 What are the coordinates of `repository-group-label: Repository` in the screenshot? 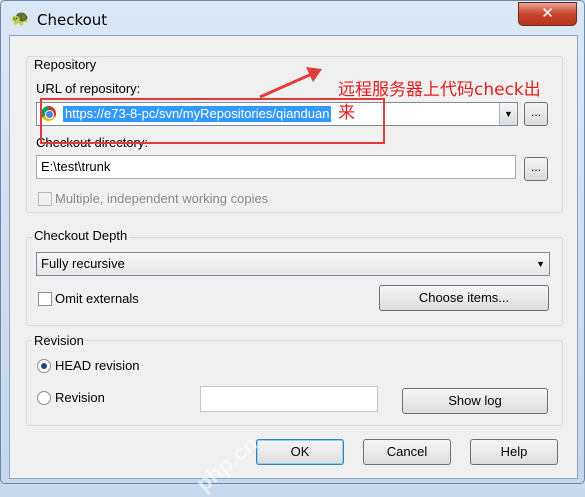 It's located at (65, 64).